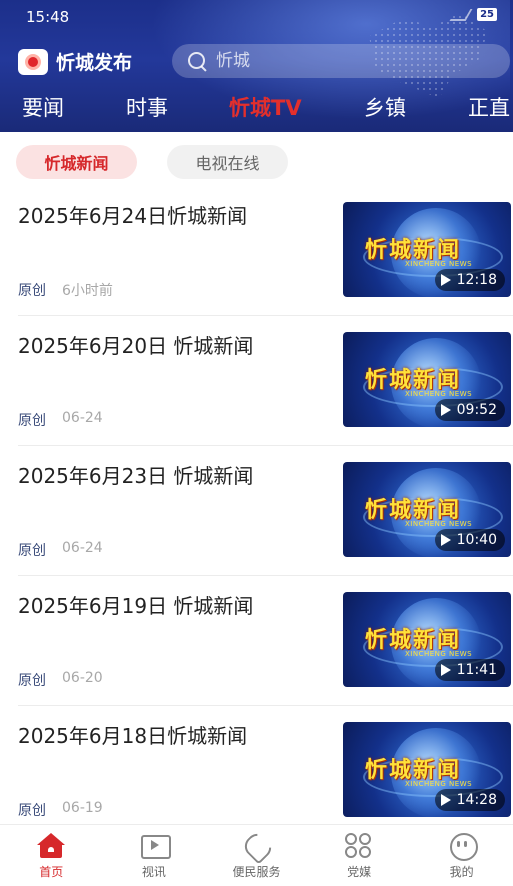 This screenshot has width=513, height=886. What do you see at coordinates (43, 107) in the screenshot?
I see `tab-yaowen: 要闻` at bounding box center [43, 107].